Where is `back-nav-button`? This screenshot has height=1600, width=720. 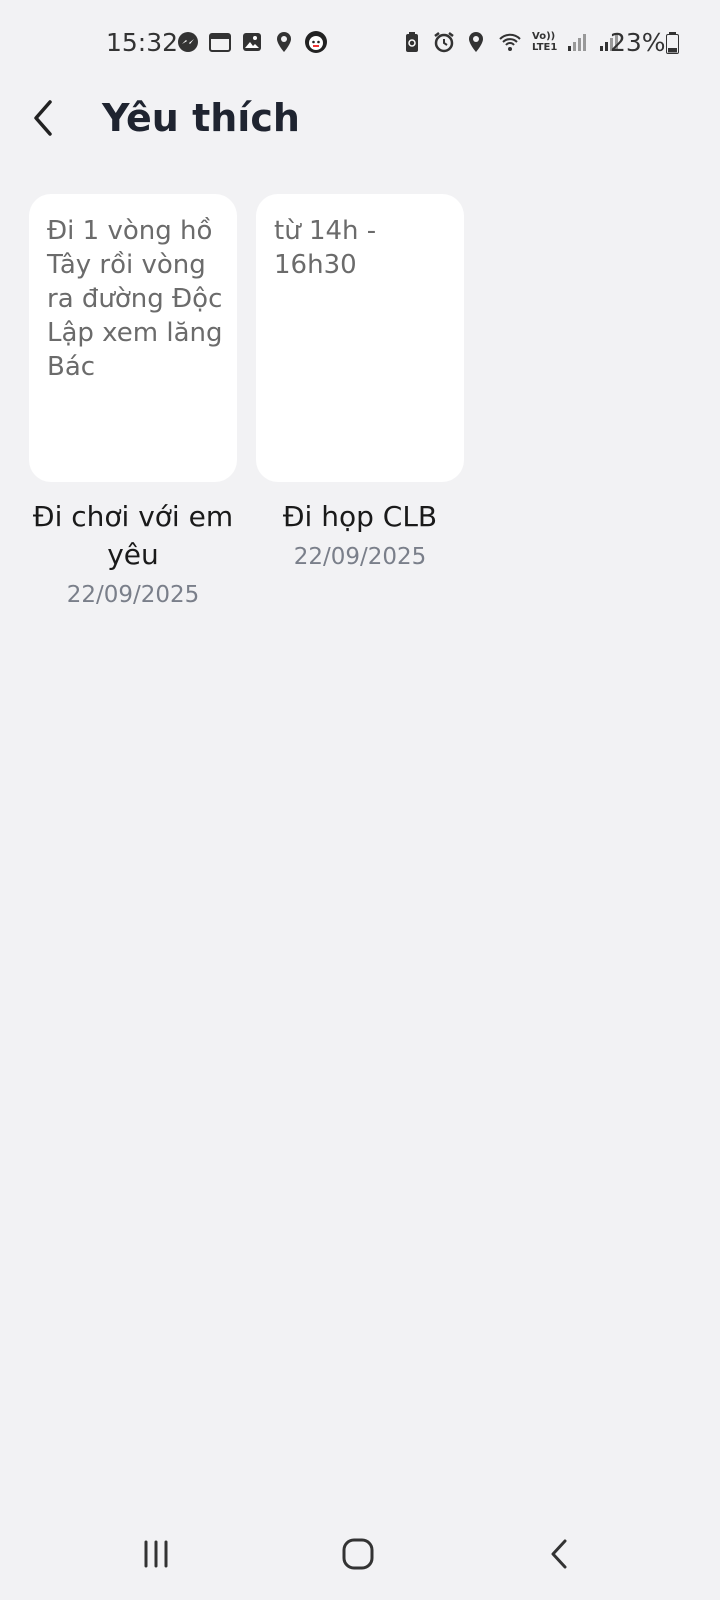 back-nav-button is located at coordinates (560, 1554).